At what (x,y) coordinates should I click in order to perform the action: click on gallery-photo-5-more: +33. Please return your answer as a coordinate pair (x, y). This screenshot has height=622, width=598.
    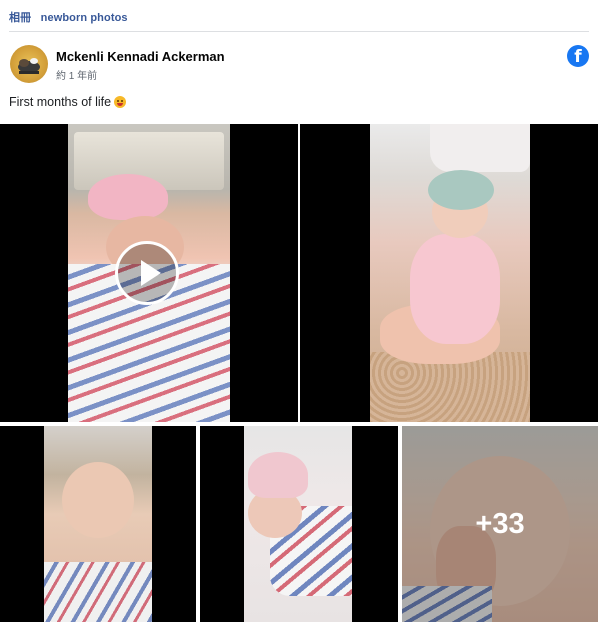
    Looking at the image, I should click on (500, 524).